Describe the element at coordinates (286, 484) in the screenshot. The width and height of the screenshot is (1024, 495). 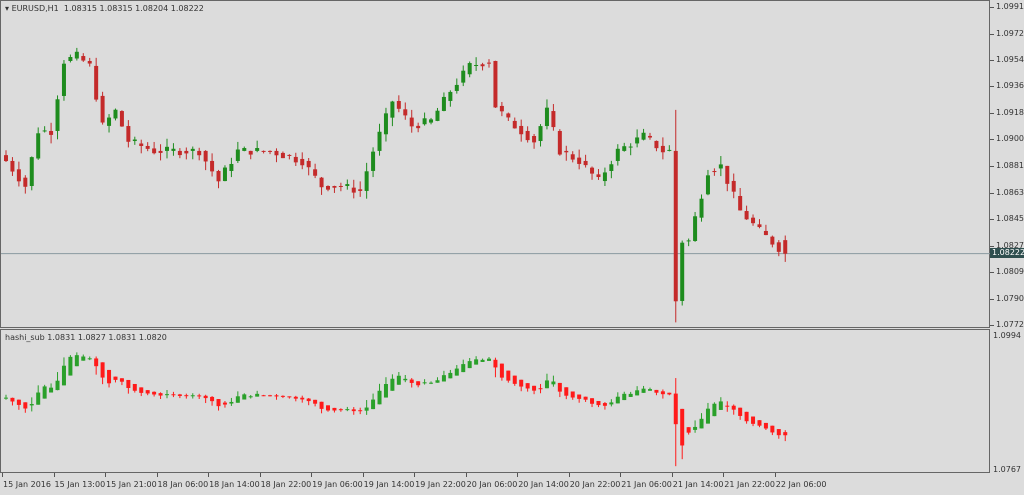
I see `time-axis-label: 18 Jan 22:00` at that location.